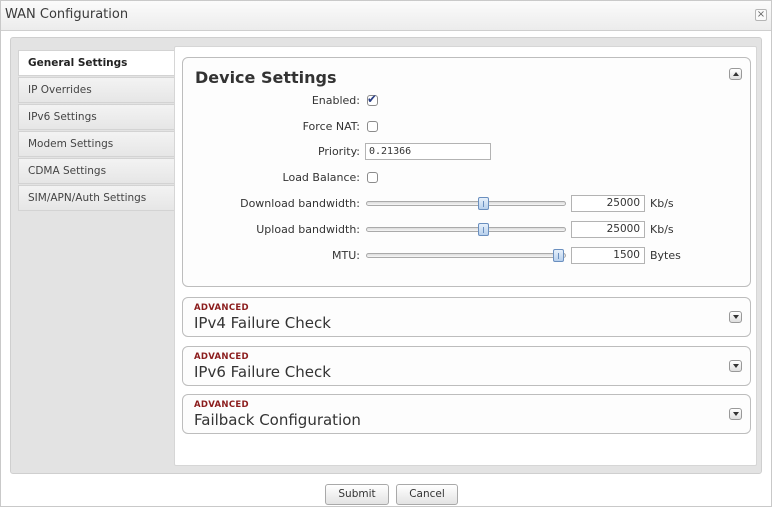 The width and height of the screenshot is (772, 507). What do you see at coordinates (338, 151) in the screenshot?
I see `priority-label: Priority:` at bounding box center [338, 151].